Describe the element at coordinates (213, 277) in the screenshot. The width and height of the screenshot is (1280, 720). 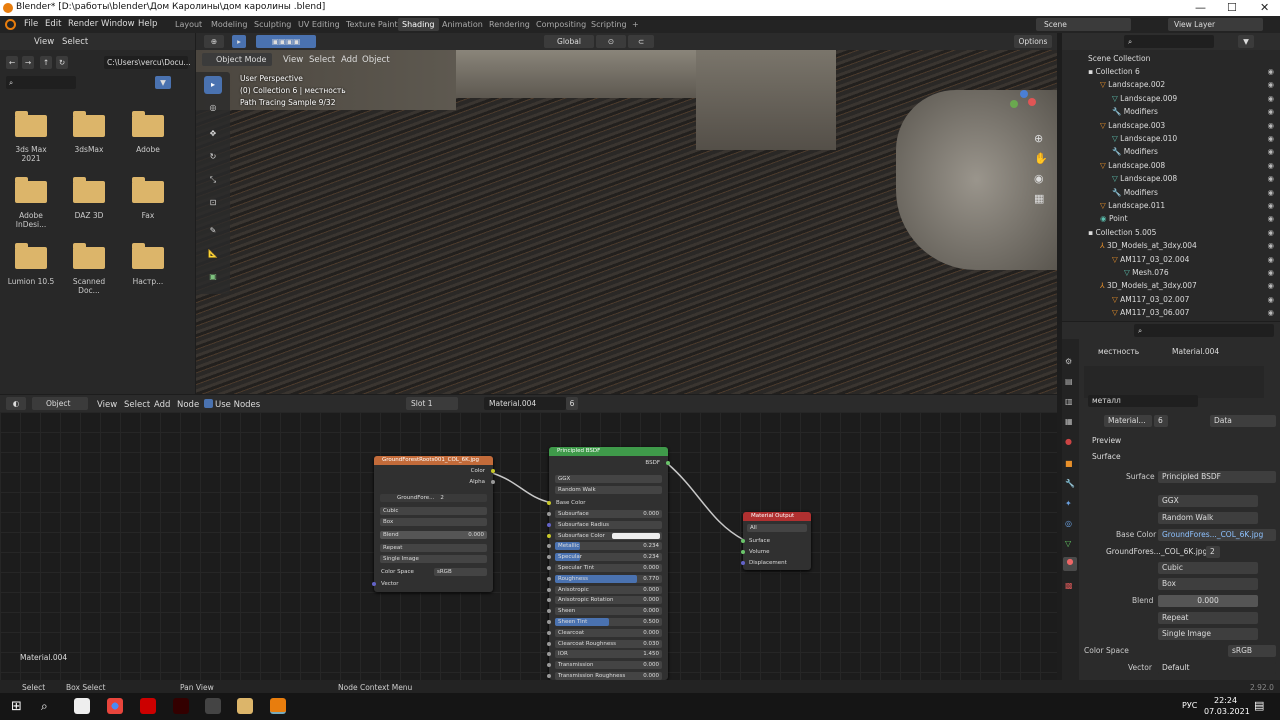
I see `add-cube-tool-icon: ▣` at that location.